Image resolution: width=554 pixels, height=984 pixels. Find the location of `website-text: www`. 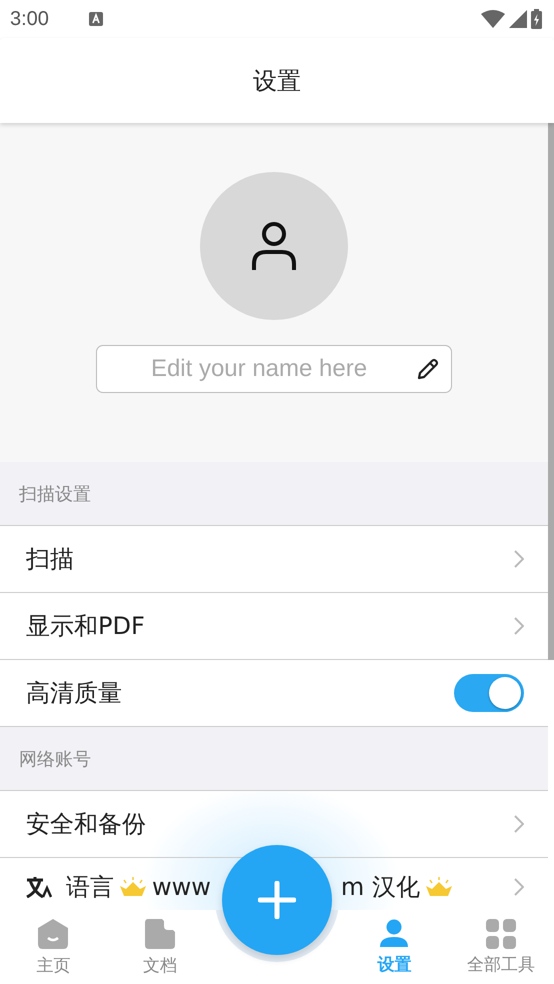

website-text: www is located at coordinates (181, 887).